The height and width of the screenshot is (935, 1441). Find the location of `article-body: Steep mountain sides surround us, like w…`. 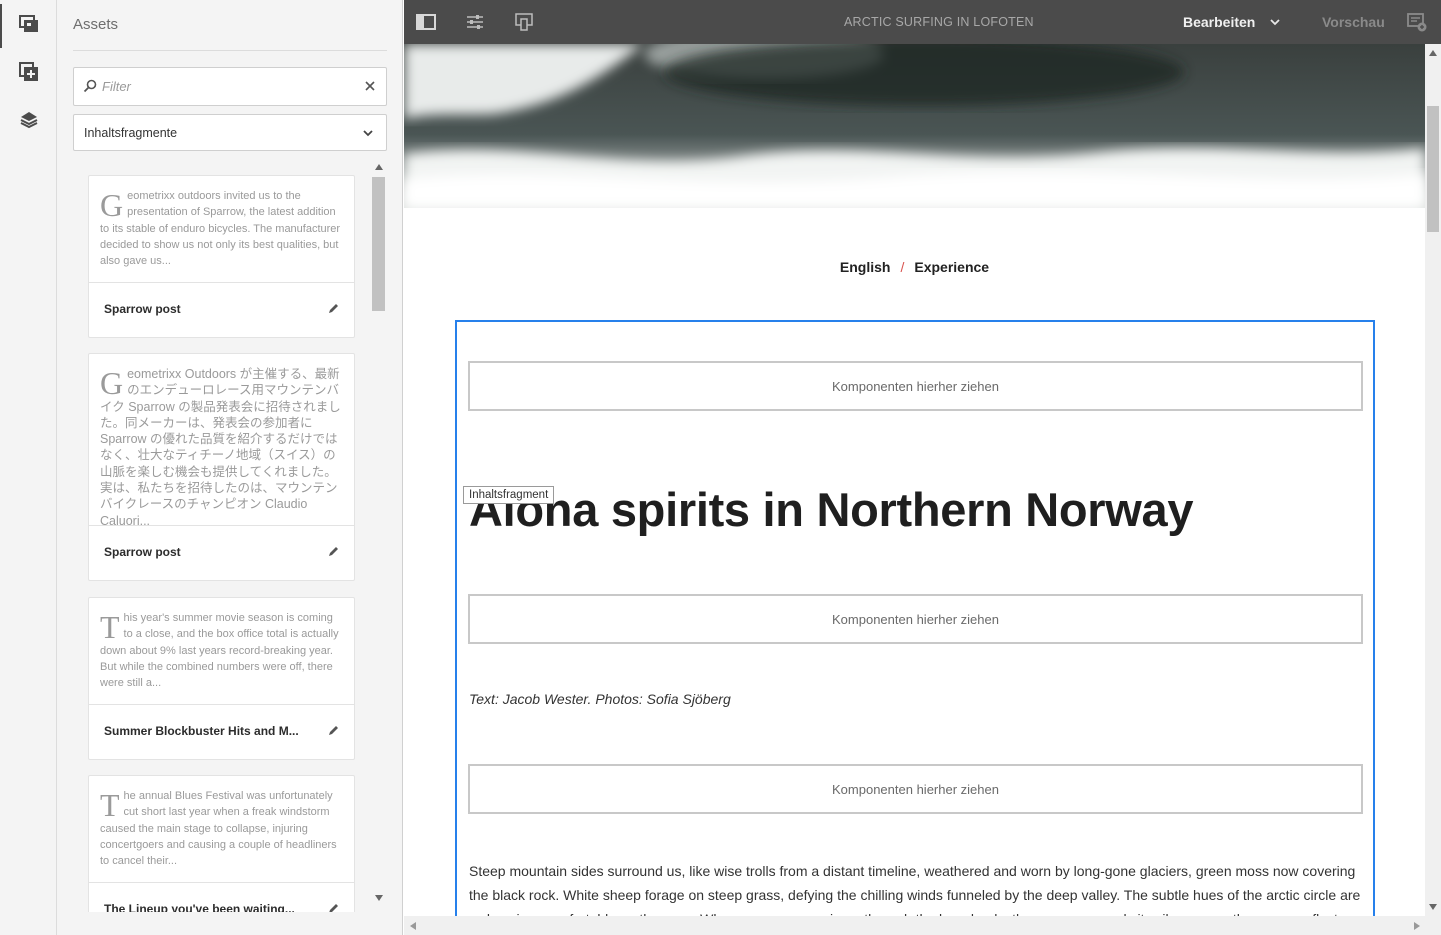

article-body: Steep mountain sides surround us, like w… is located at coordinates (916, 887).